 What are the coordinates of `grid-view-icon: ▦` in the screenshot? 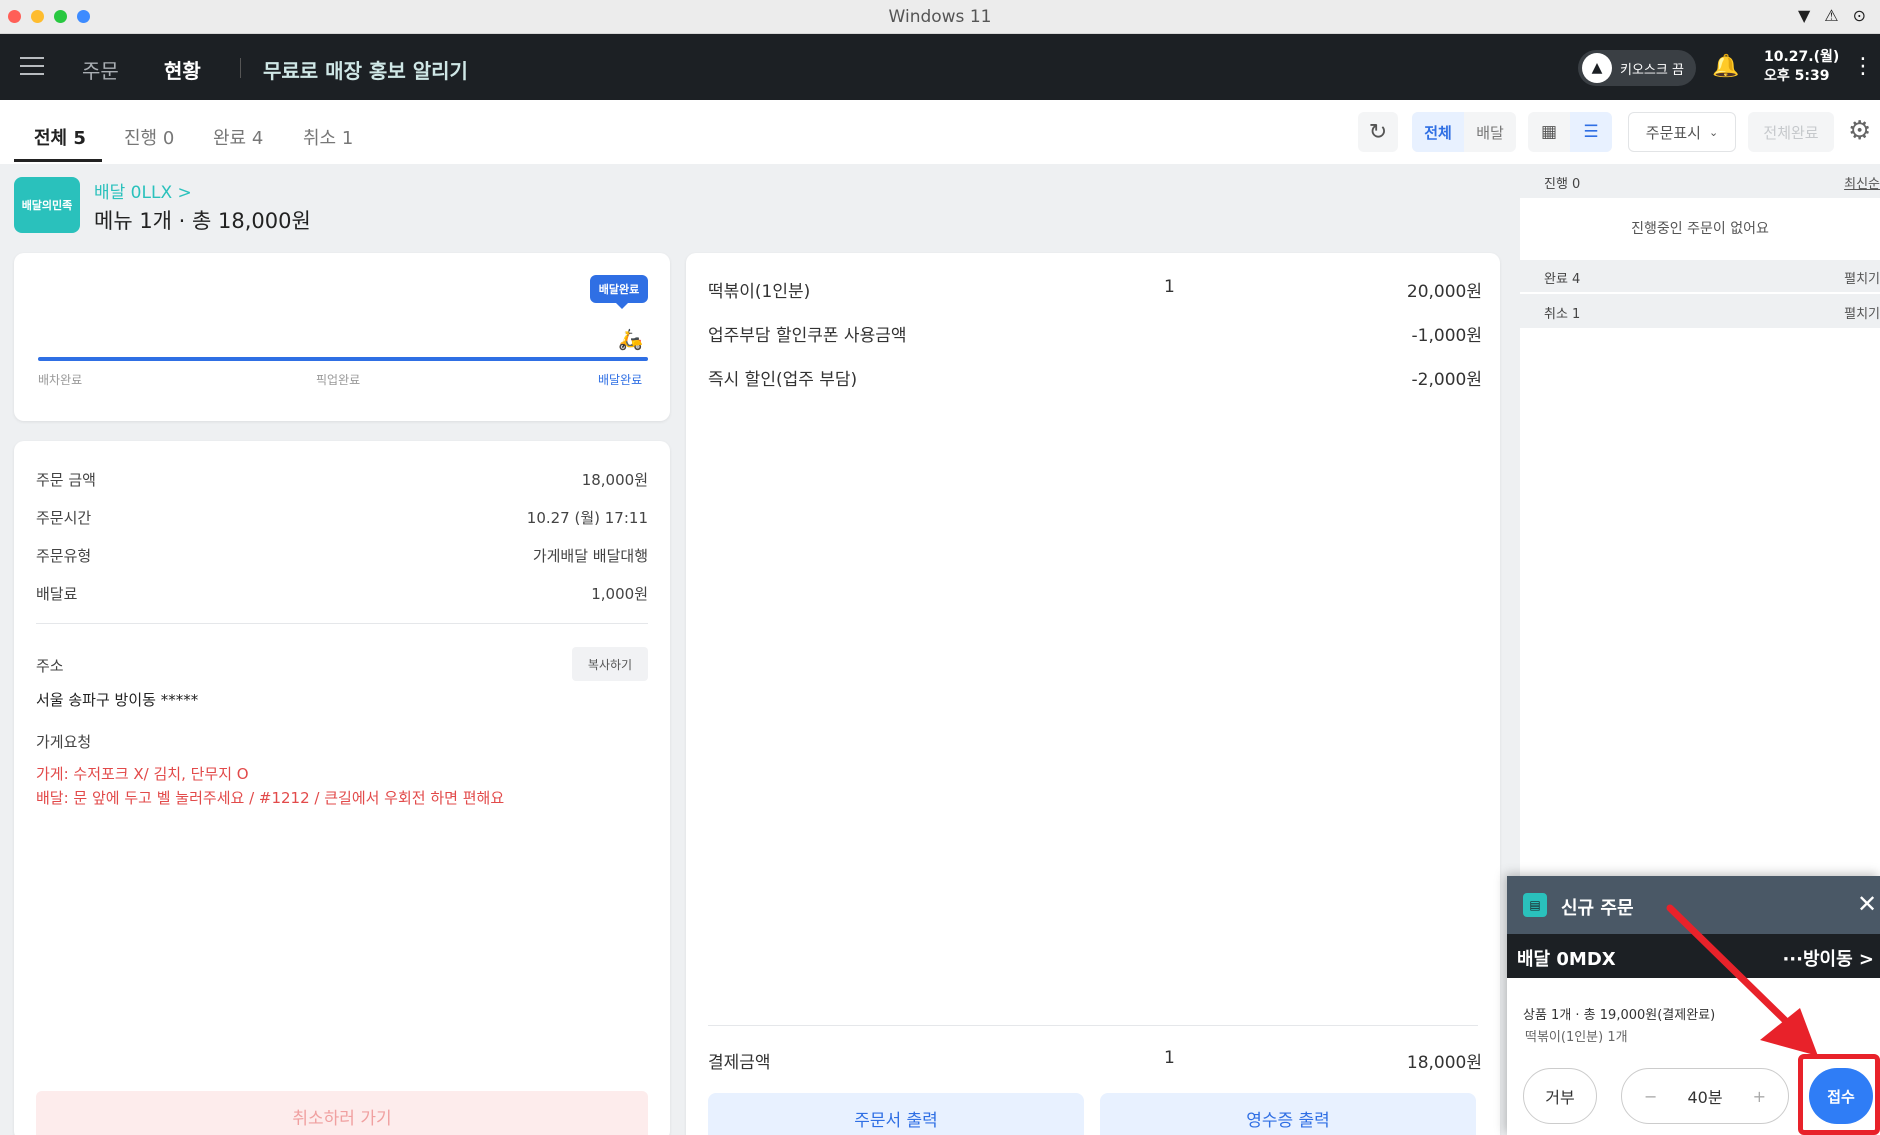 It's located at (1549, 132).